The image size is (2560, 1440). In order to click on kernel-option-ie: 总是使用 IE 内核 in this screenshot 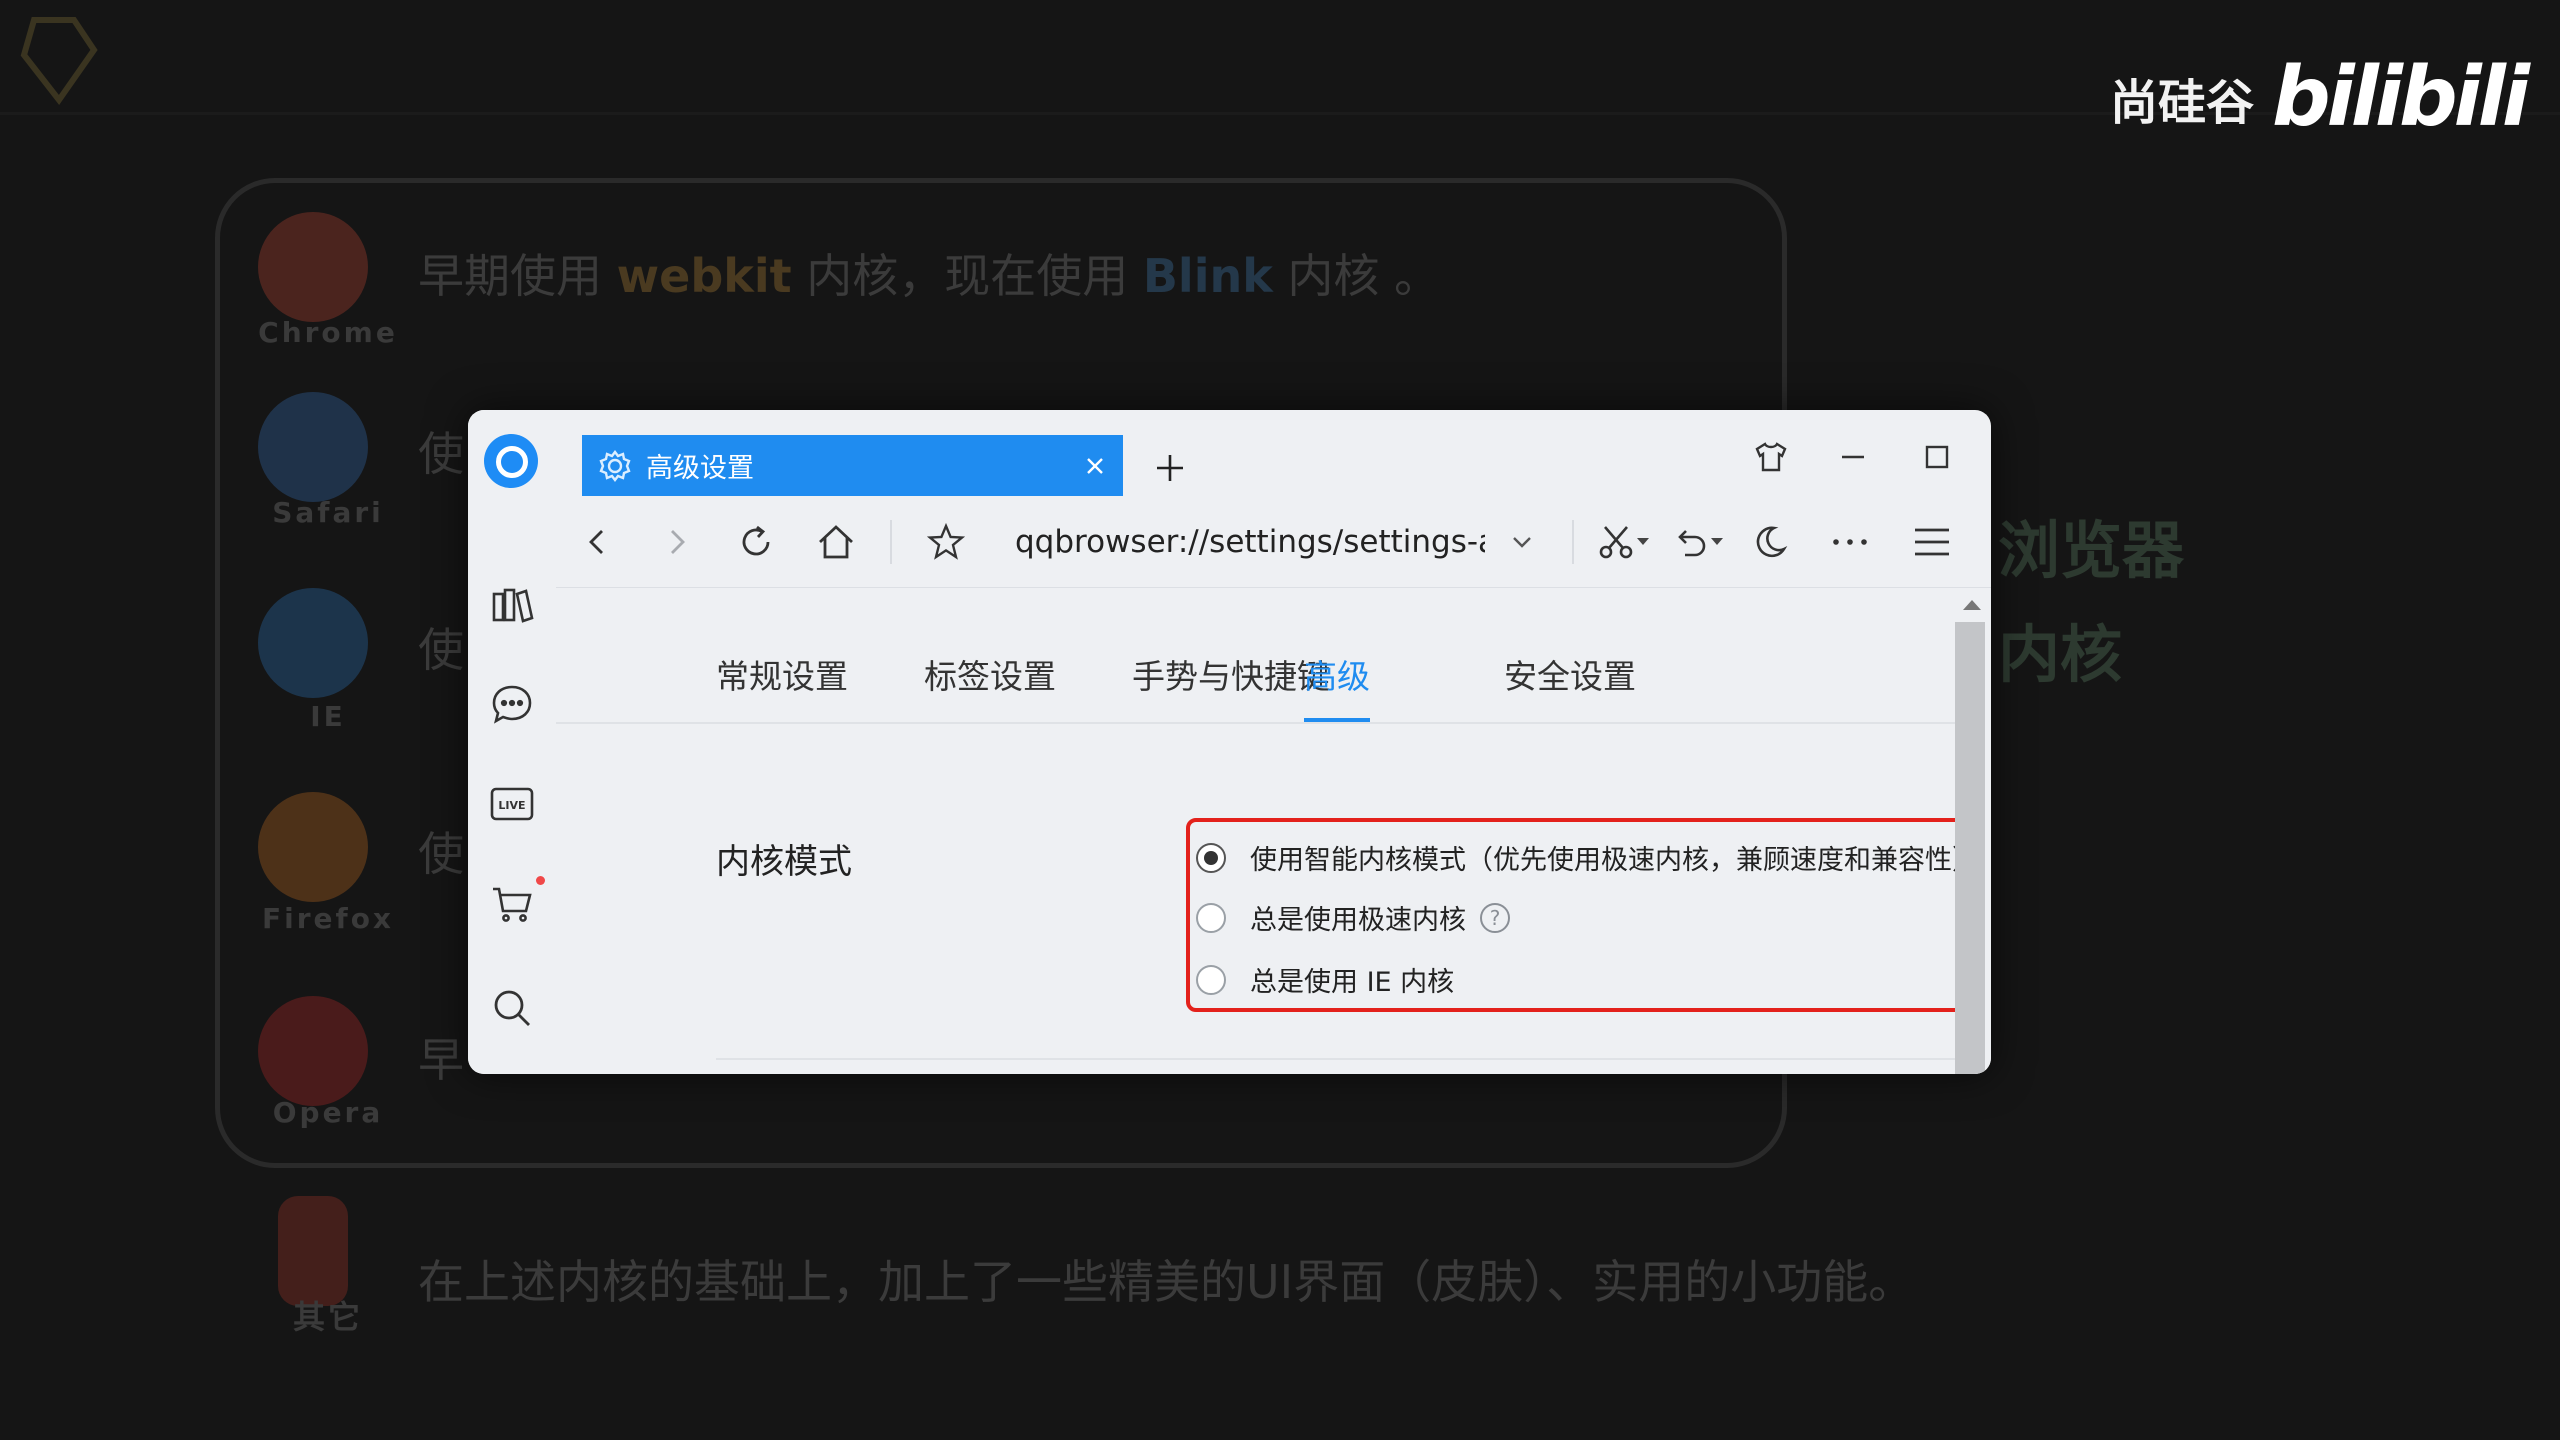, I will do `click(1325, 979)`.